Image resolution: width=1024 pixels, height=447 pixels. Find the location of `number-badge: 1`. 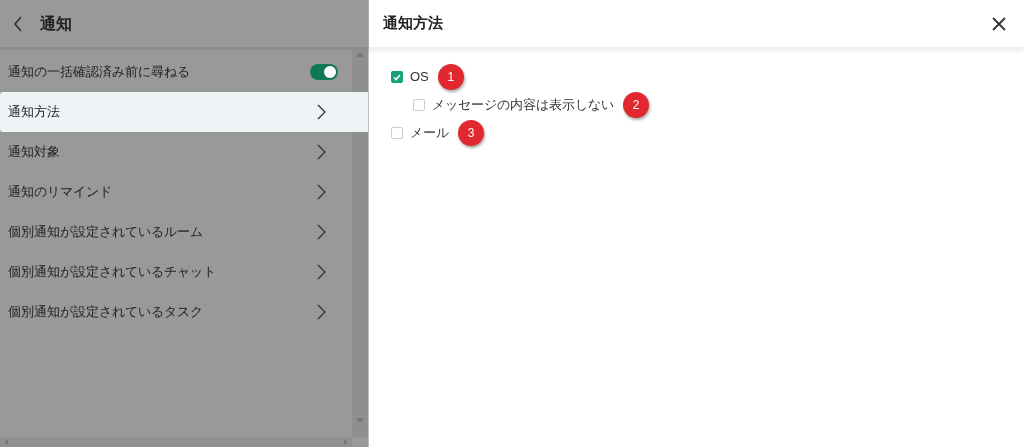

number-badge: 1 is located at coordinates (450, 77).